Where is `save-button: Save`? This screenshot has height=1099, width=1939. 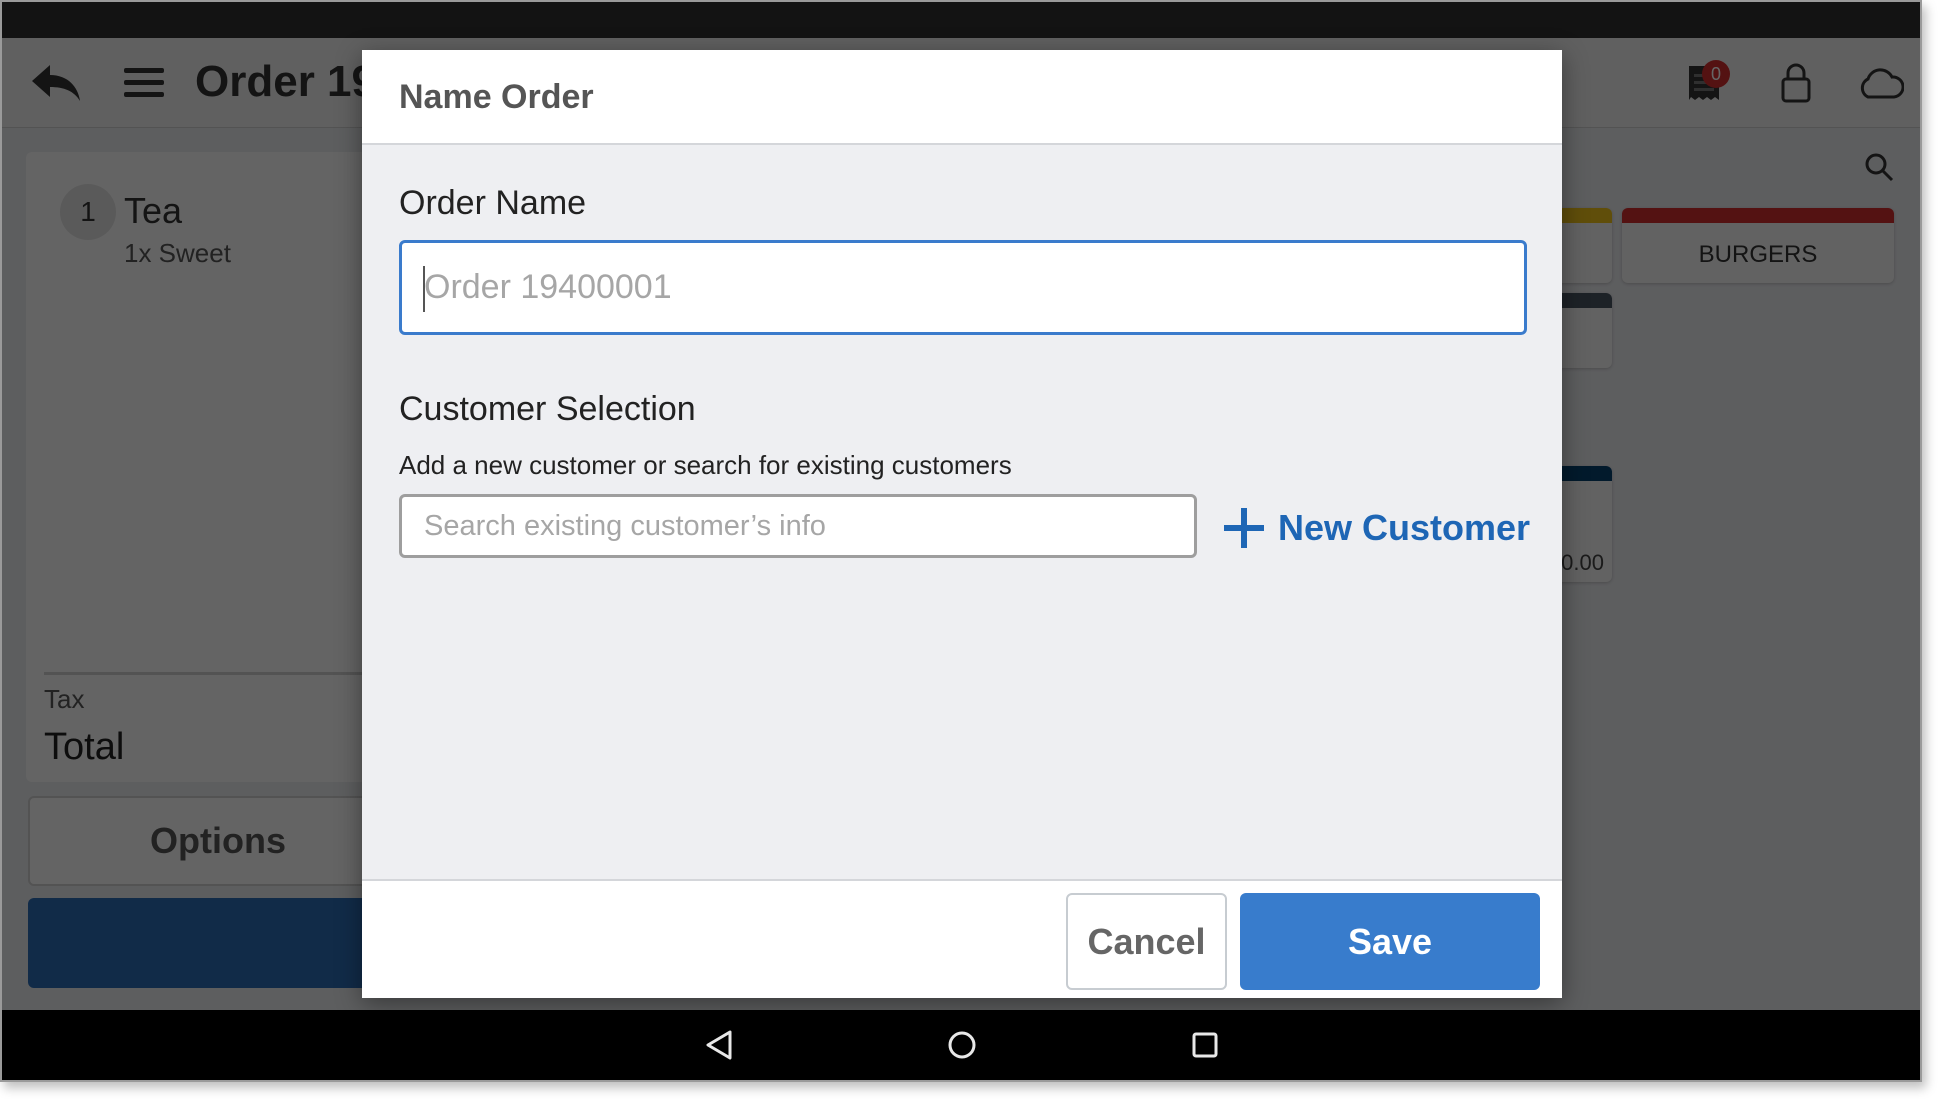
save-button: Save is located at coordinates (1390, 941).